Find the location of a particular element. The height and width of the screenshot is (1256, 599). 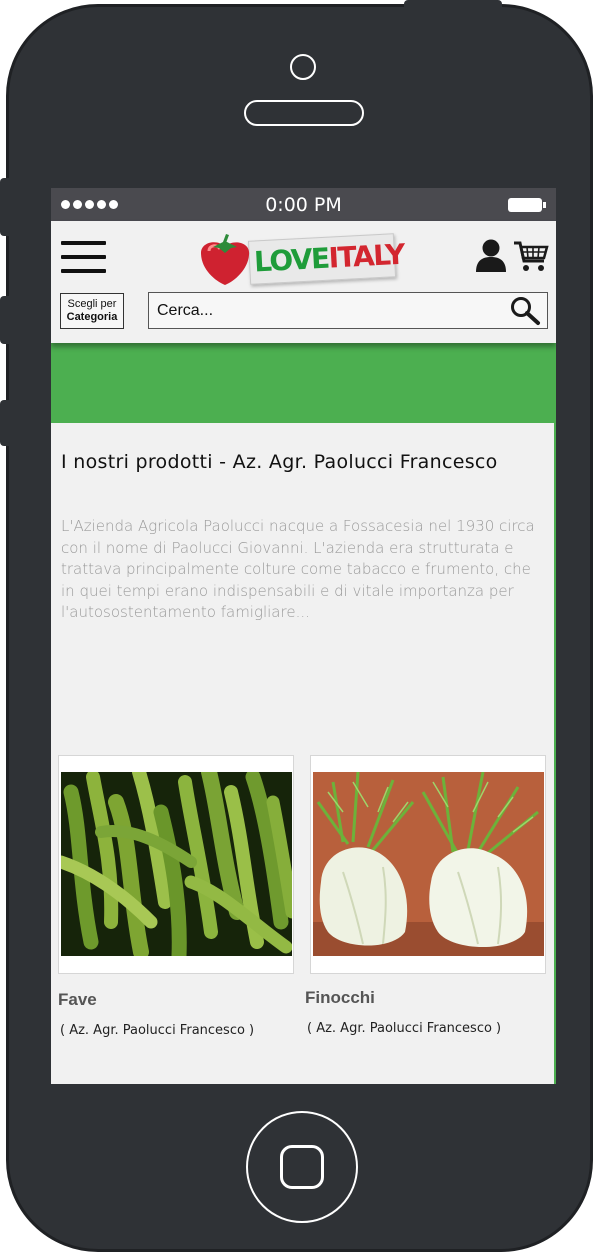

product-card: Fave ( Az. Agr. Paolucci Francesco ) is located at coordinates (176, 896).